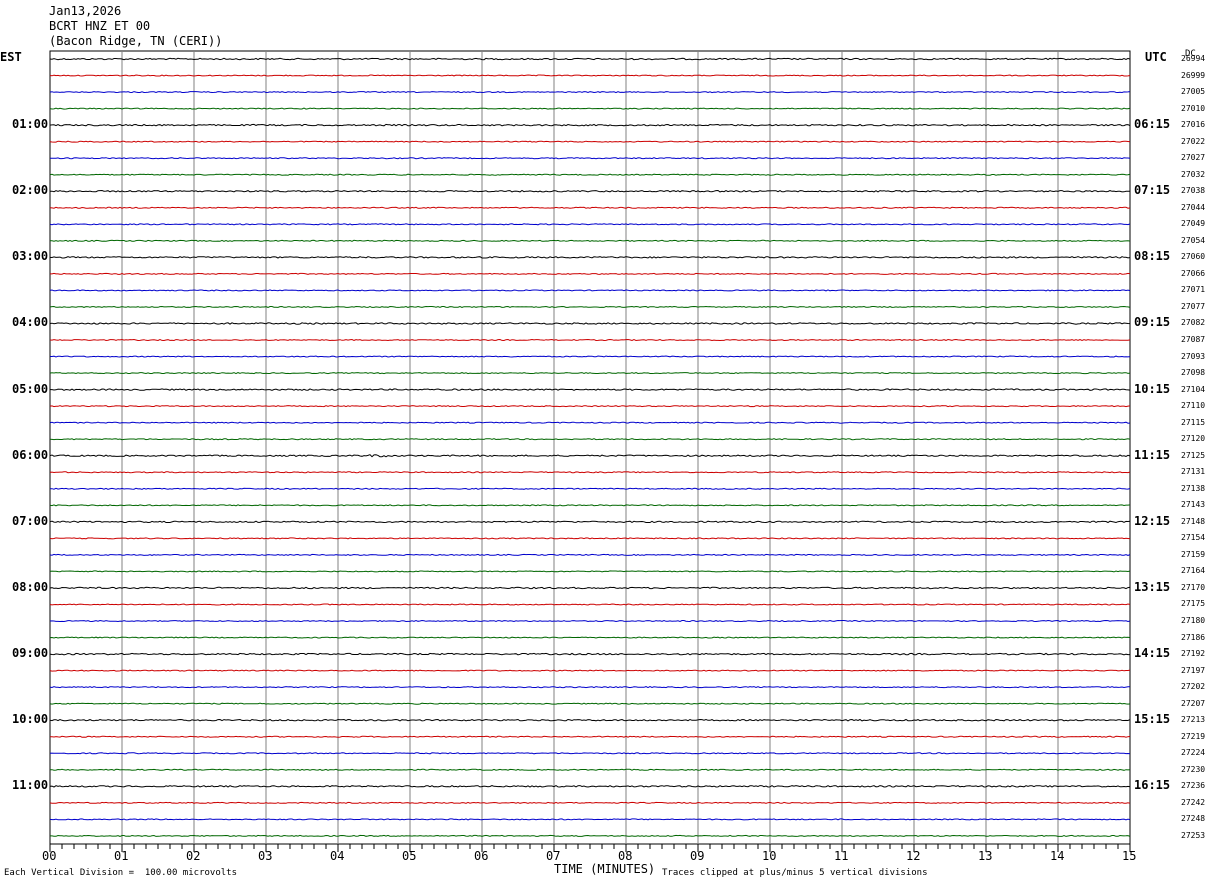  What do you see at coordinates (1152, 520) in the screenshot?
I see `right-hour-label: 12:15` at bounding box center [1152, 520].